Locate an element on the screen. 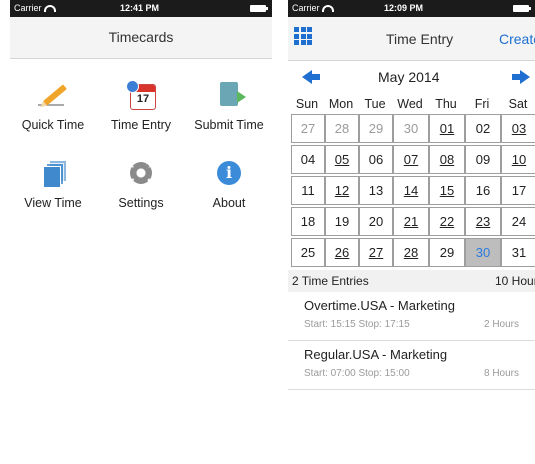  calendar-day: 10 is located at coordinates (518, 159).